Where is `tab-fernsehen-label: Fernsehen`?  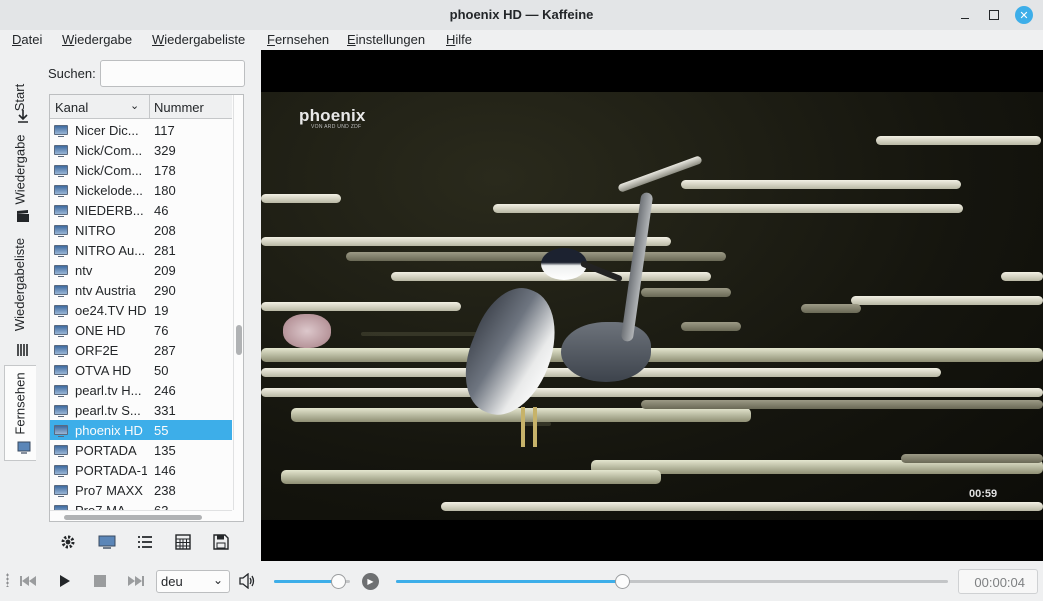
tab-fernsehen-label: Fernsehen is located at coordinates (20, 403).